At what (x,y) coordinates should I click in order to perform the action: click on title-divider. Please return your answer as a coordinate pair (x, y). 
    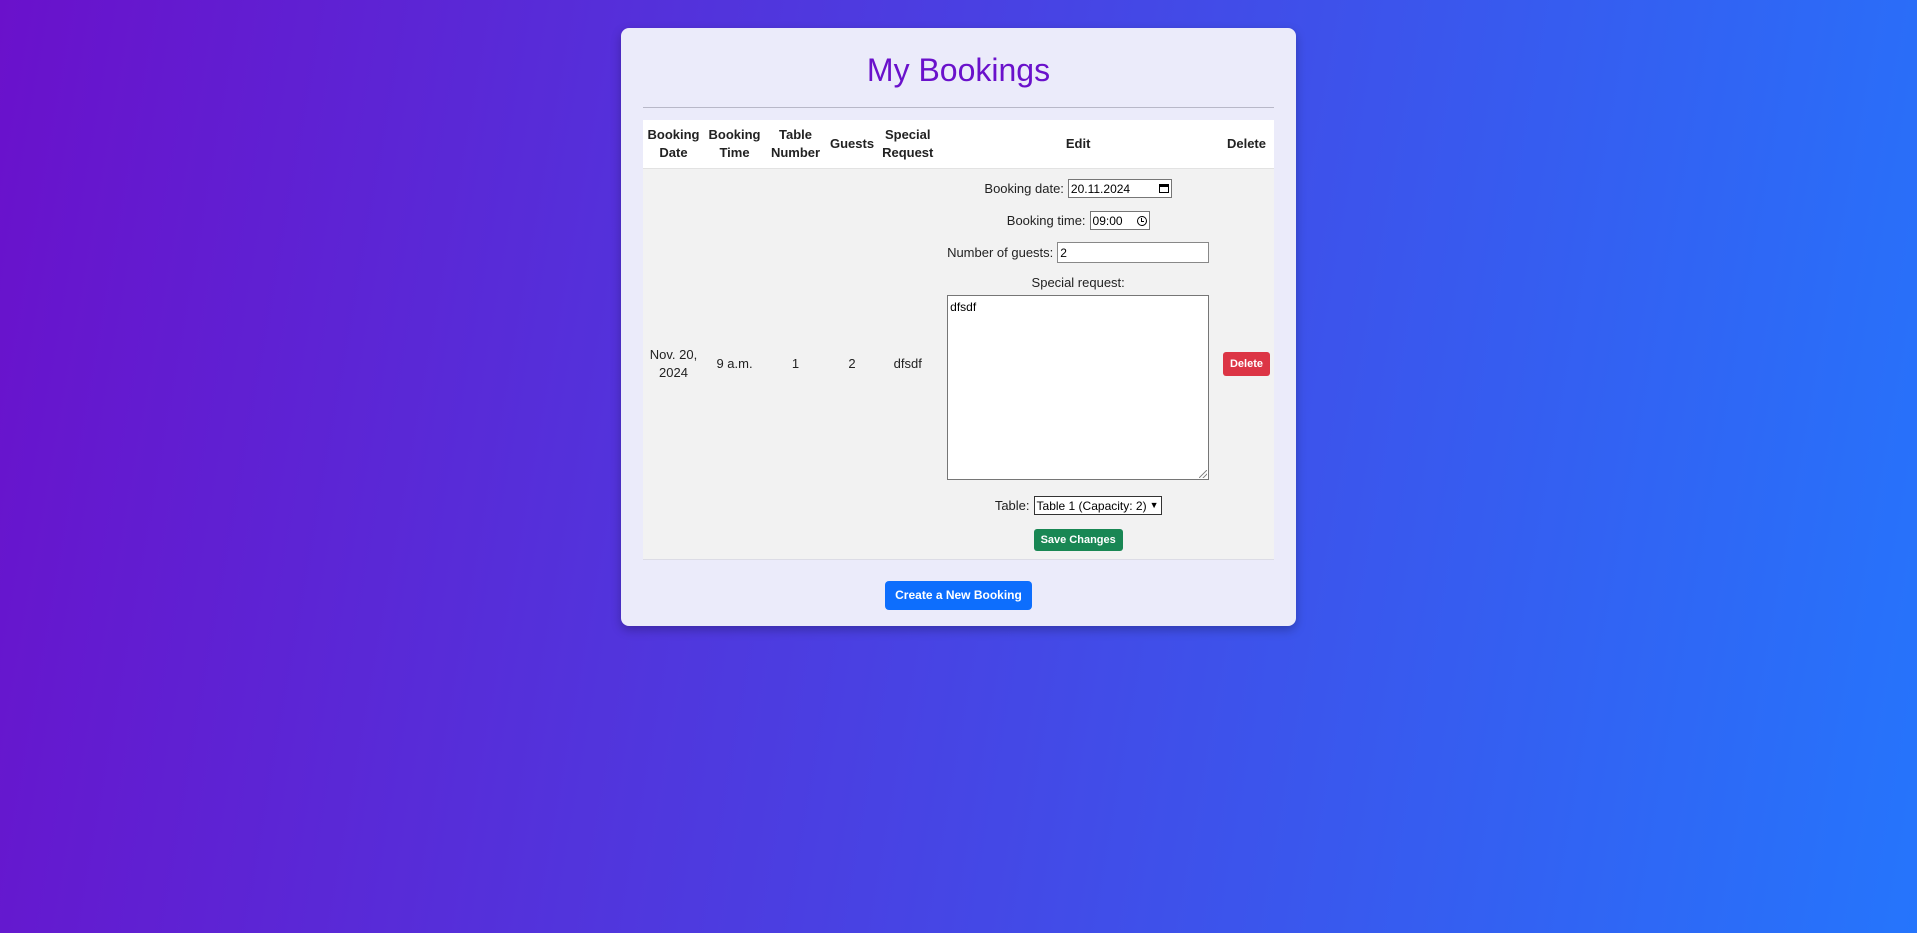
    Looking at the image, I should click on (958, 107).